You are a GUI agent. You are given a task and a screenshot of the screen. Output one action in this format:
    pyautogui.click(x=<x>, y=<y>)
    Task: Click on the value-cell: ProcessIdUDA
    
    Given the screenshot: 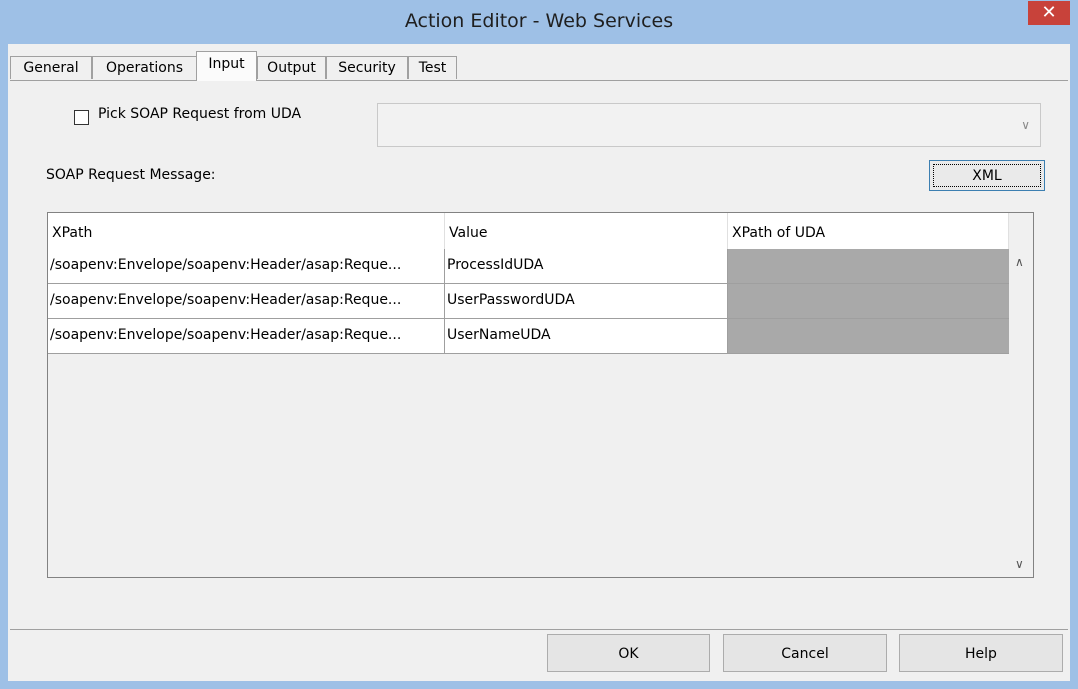 What is the action you would take?
    pyautogui.click(x=586, y=266)
    